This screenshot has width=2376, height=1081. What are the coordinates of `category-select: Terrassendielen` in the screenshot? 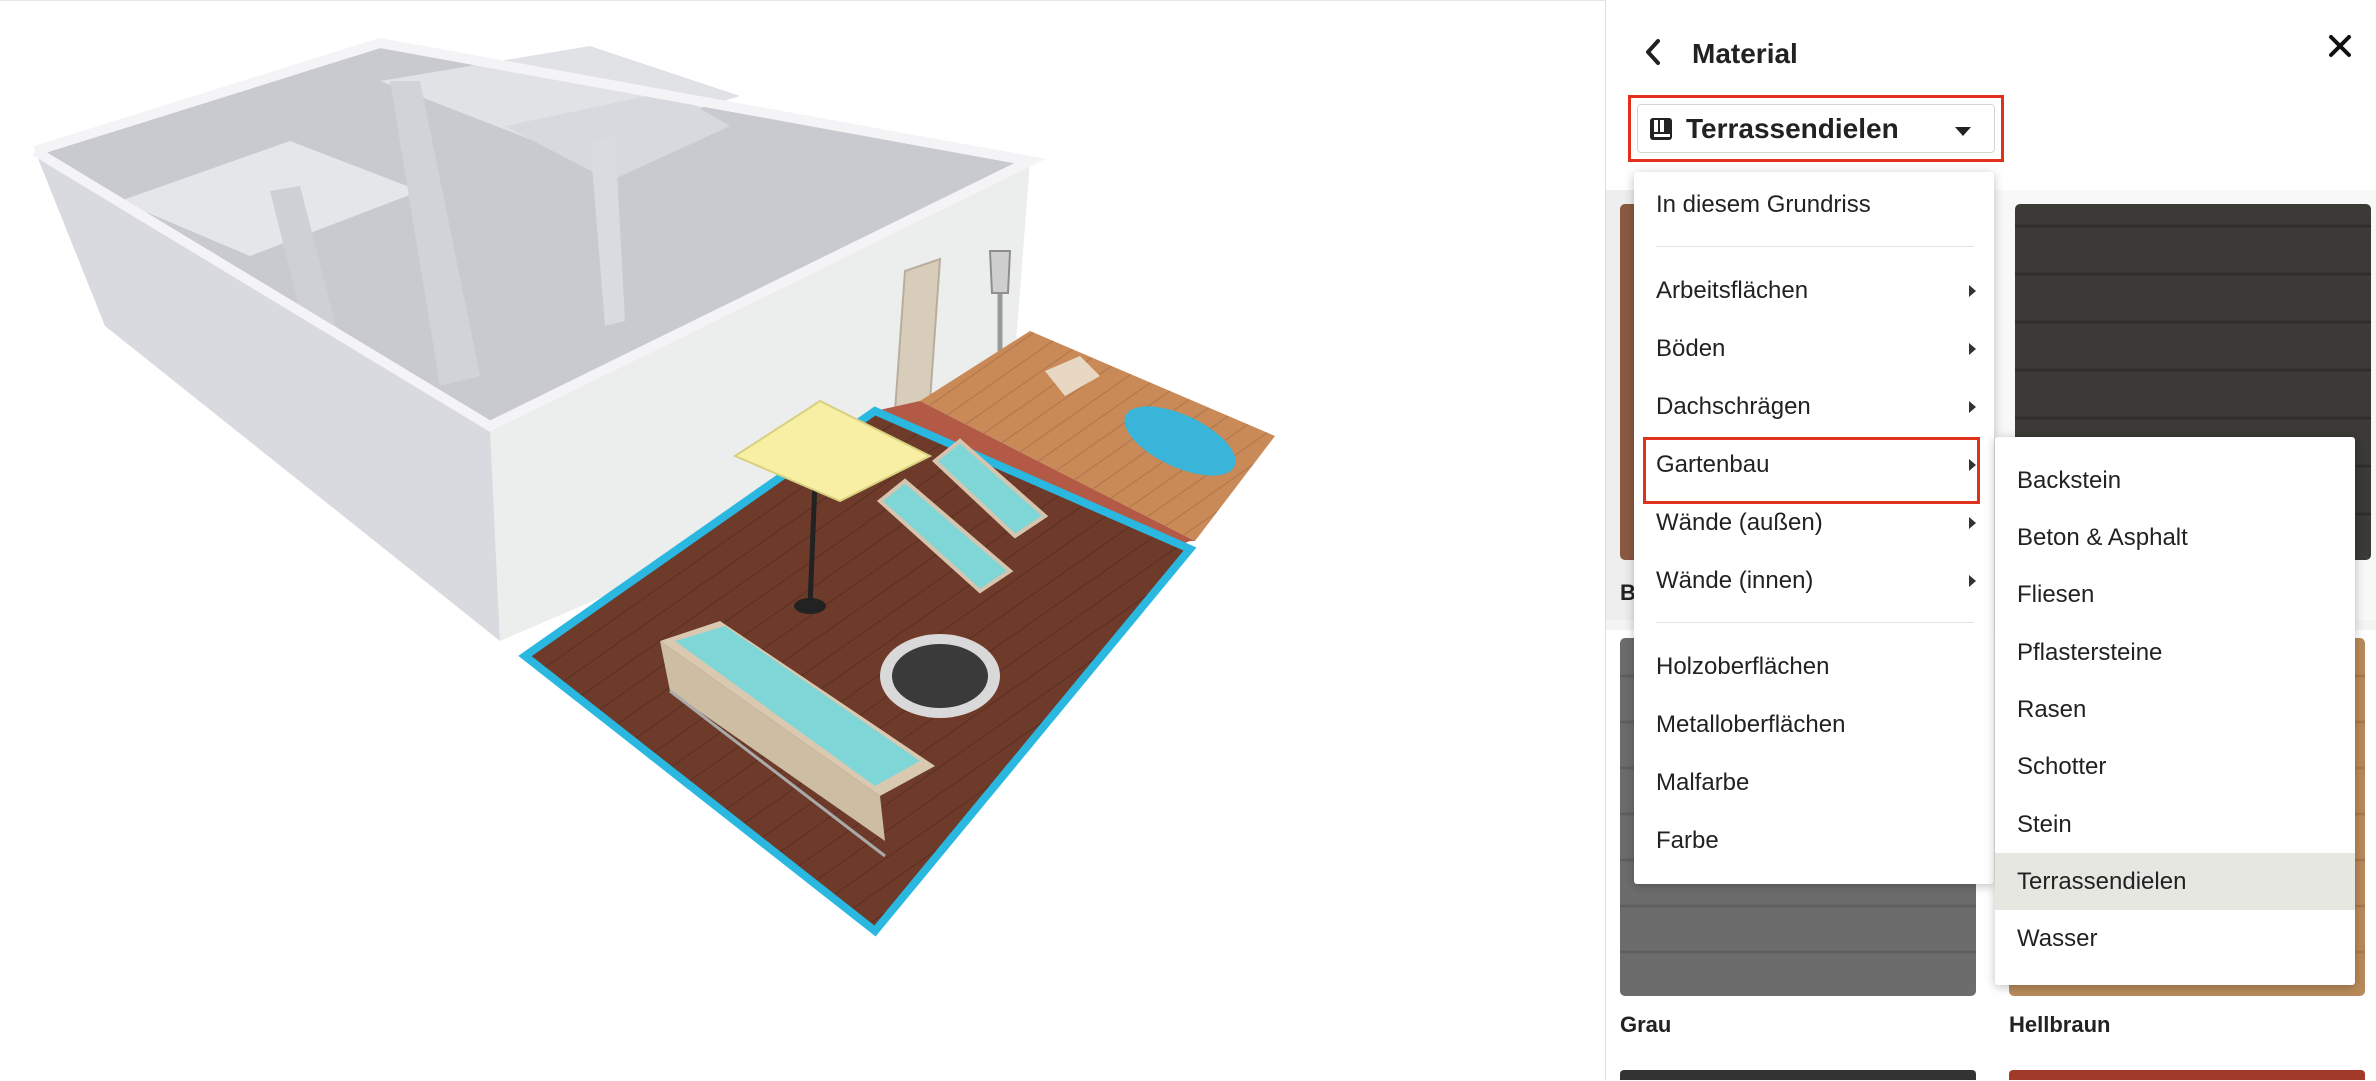 It's located at (1816, 128).